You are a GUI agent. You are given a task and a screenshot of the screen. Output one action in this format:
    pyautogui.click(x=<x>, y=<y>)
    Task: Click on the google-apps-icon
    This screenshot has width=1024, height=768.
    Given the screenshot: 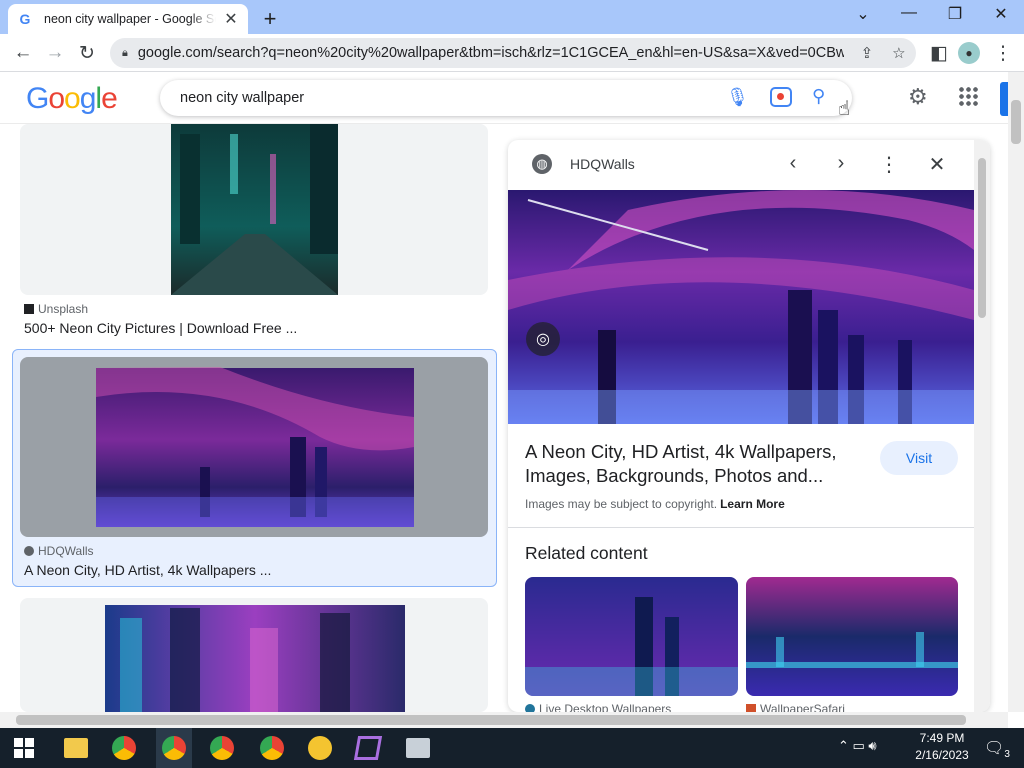 What is the action you would take?
    pyautogui.click(x=968, y=96)
    